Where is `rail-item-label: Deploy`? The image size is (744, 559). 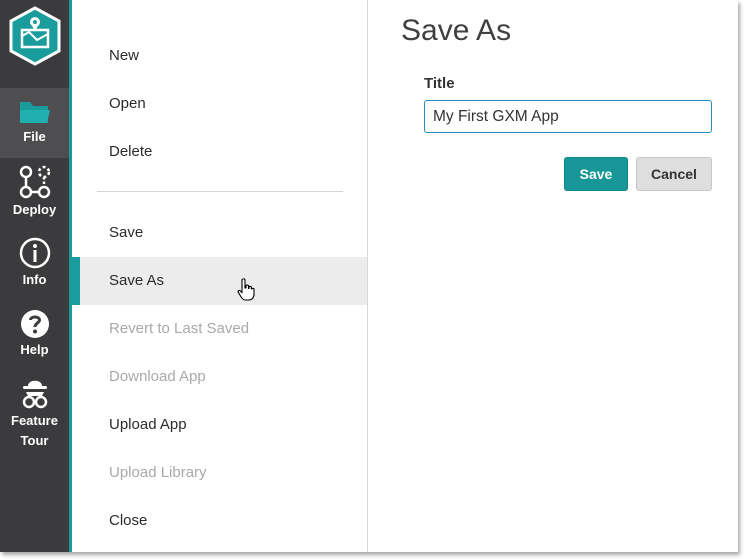 rail-item-label: Deploy is located at coordinates (34, 209).